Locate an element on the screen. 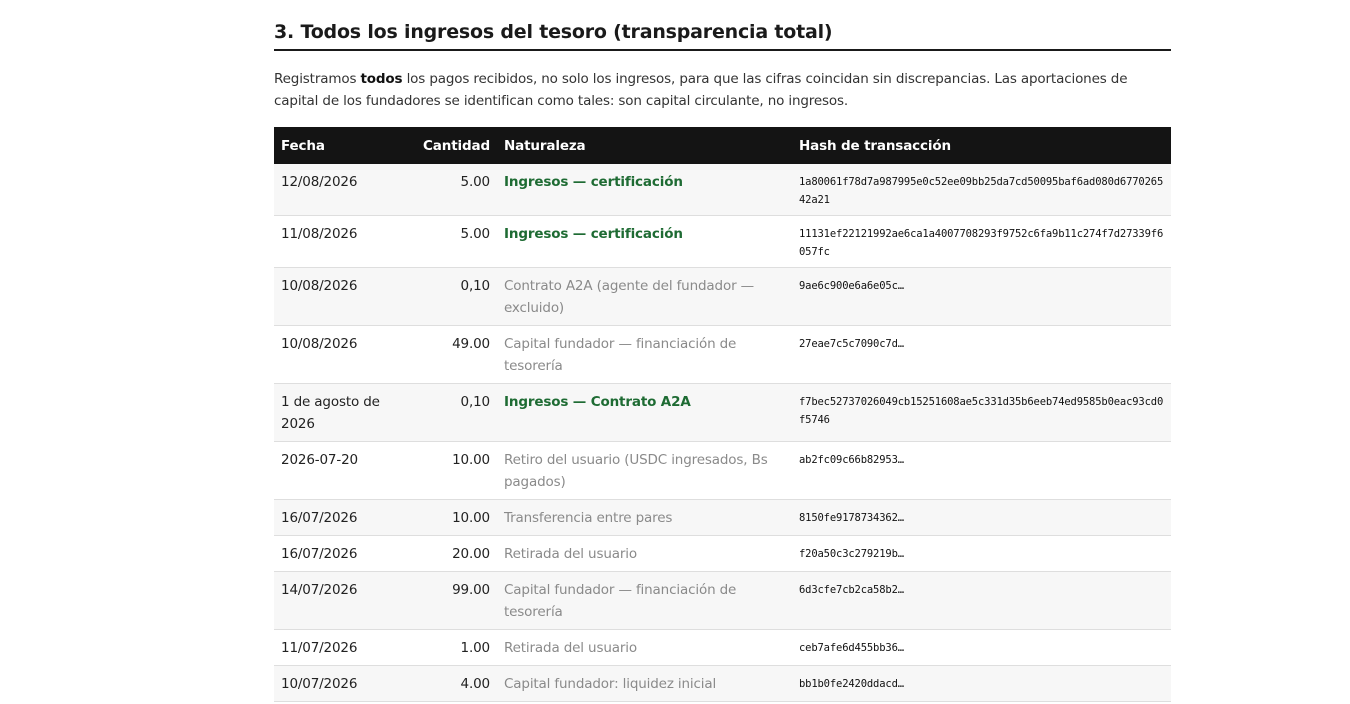  cell-amount: 1.00 is located at coordinates (455, 647).